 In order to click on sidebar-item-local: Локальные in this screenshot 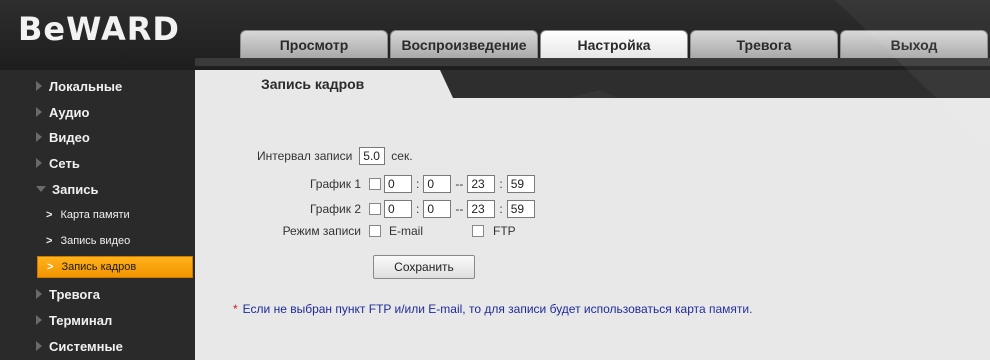, I will do `click(115, 86)`.